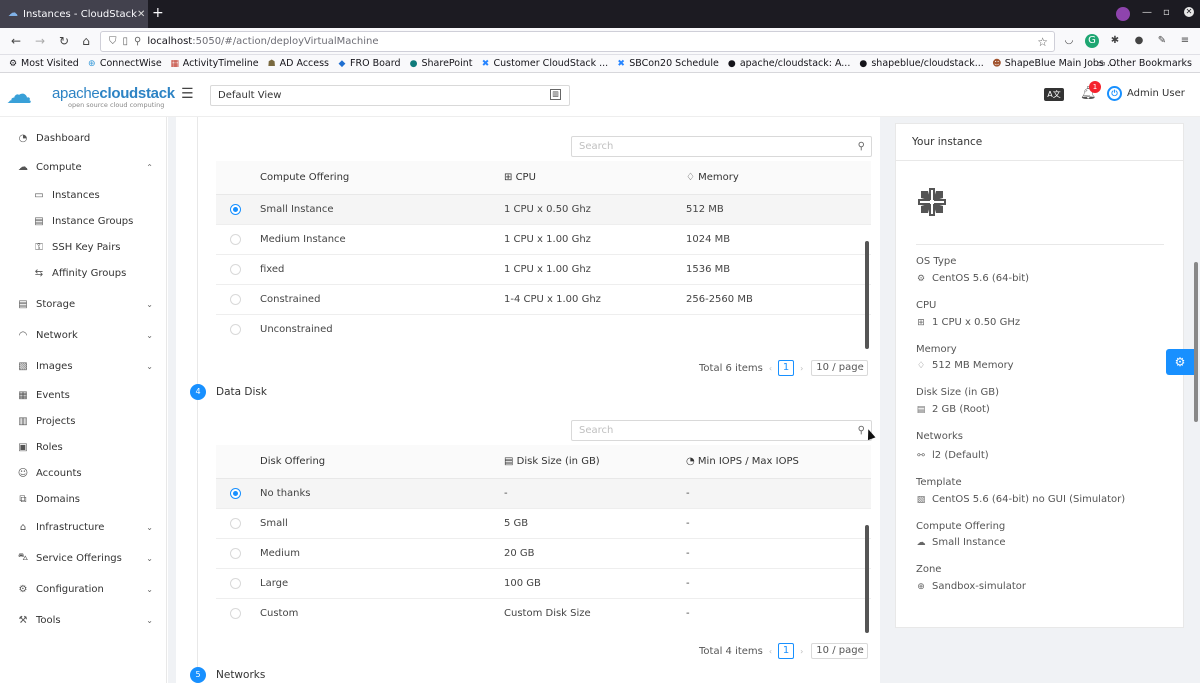  Describe the element at coordinates (342, 63) in the screenshot. I see `diamond-icon: ◆` at that location.